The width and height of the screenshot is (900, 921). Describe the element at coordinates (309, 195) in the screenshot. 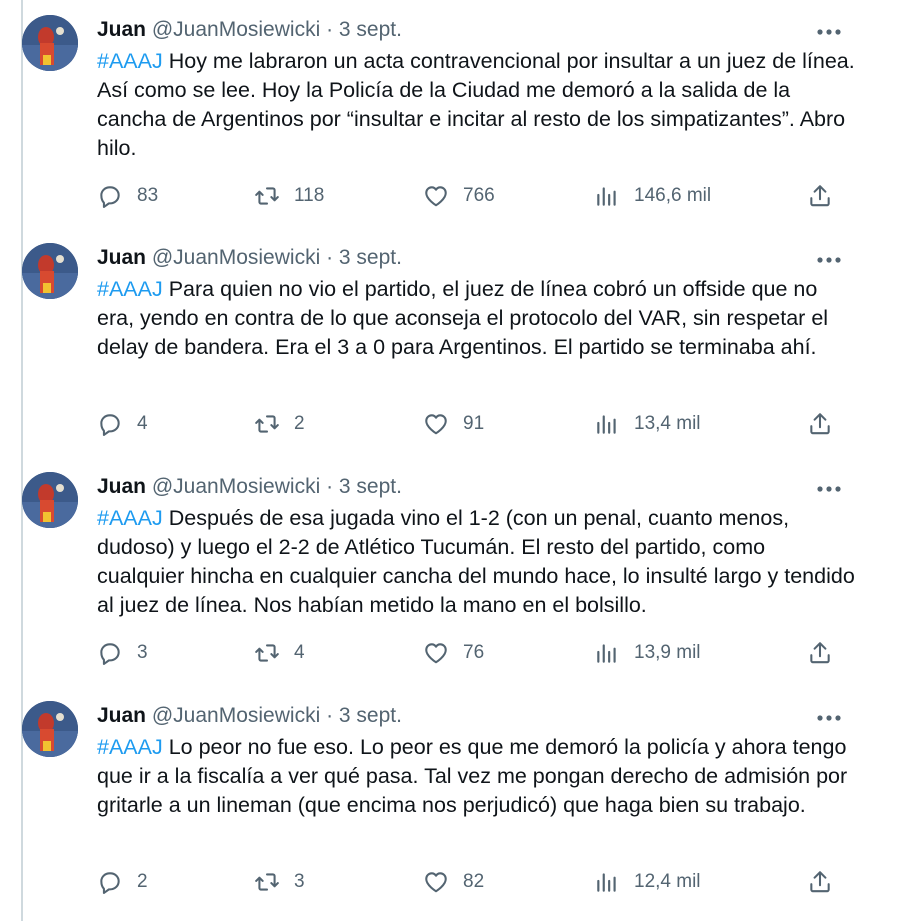

I see `retweet-count: 118` at that location.